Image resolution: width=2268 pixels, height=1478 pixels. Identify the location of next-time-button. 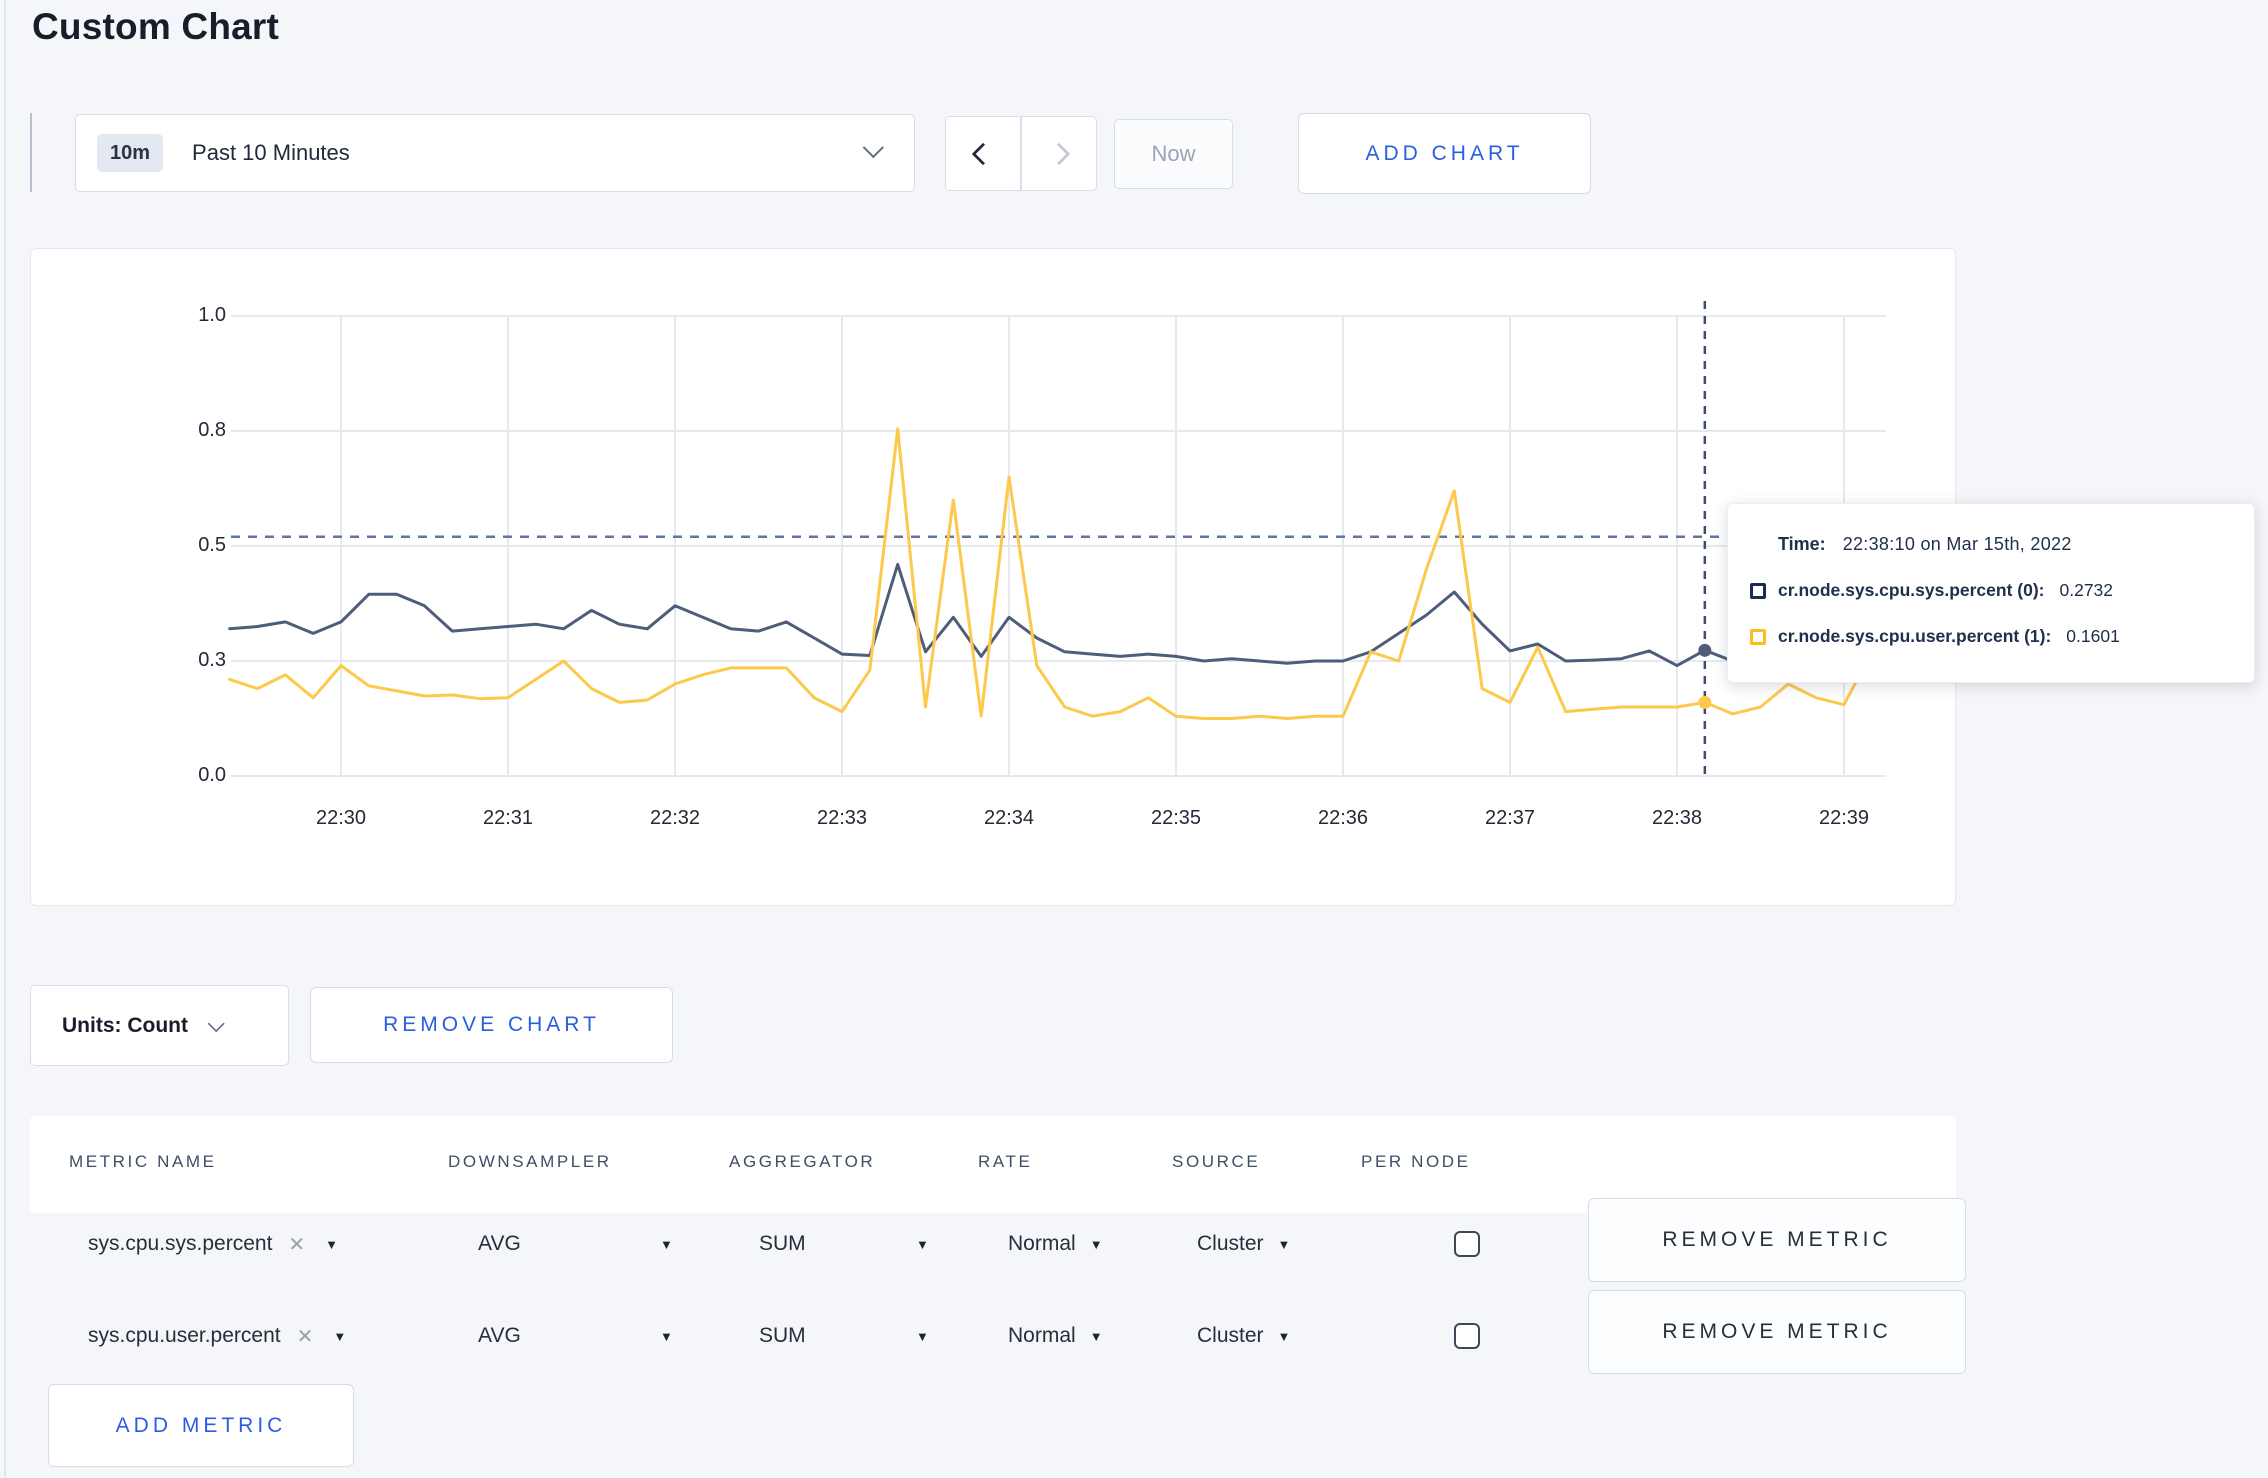
(1059, 153).